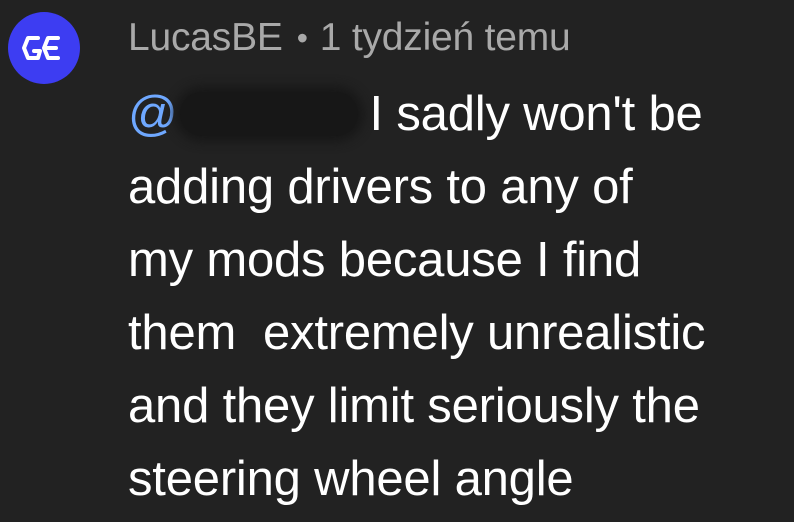 The width and height of the screenshot is (794, 522). I want to click on comment-line-2: adding drivers to any of, so click(380, 187).